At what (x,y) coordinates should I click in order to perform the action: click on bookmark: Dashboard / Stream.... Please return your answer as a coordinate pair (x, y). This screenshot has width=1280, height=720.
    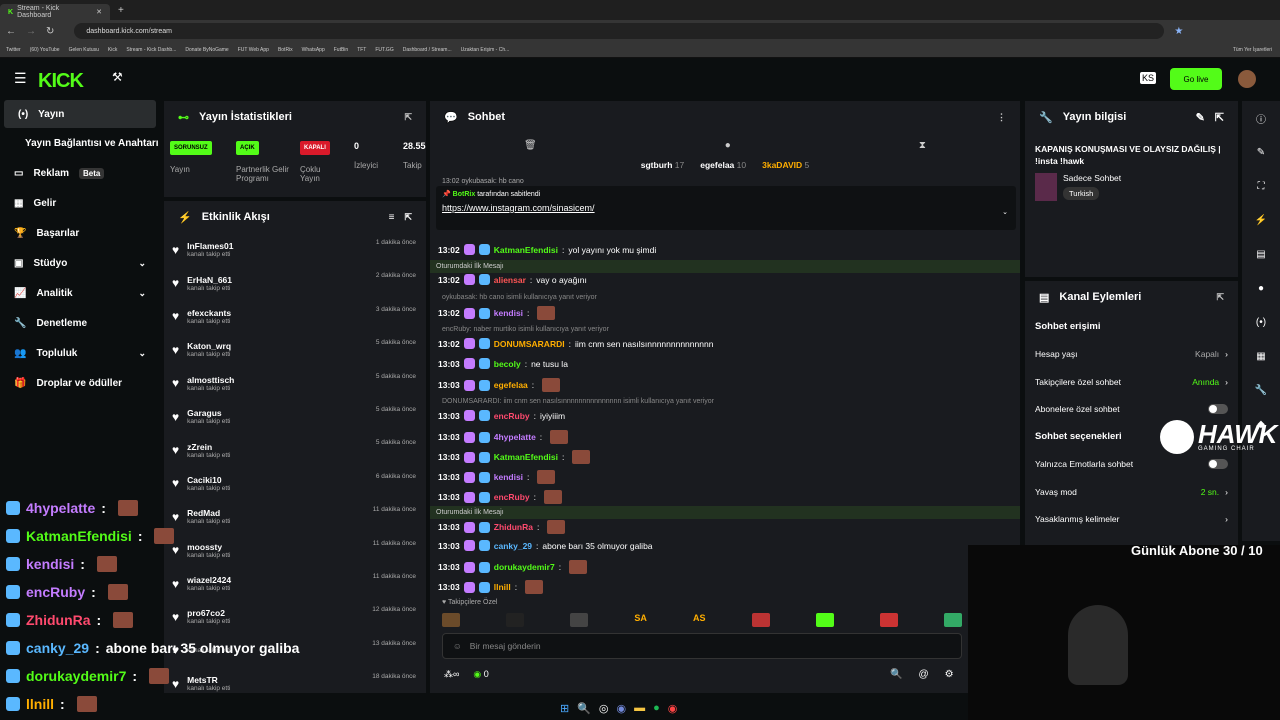
    Looking at the image, I should click on (427, 50).